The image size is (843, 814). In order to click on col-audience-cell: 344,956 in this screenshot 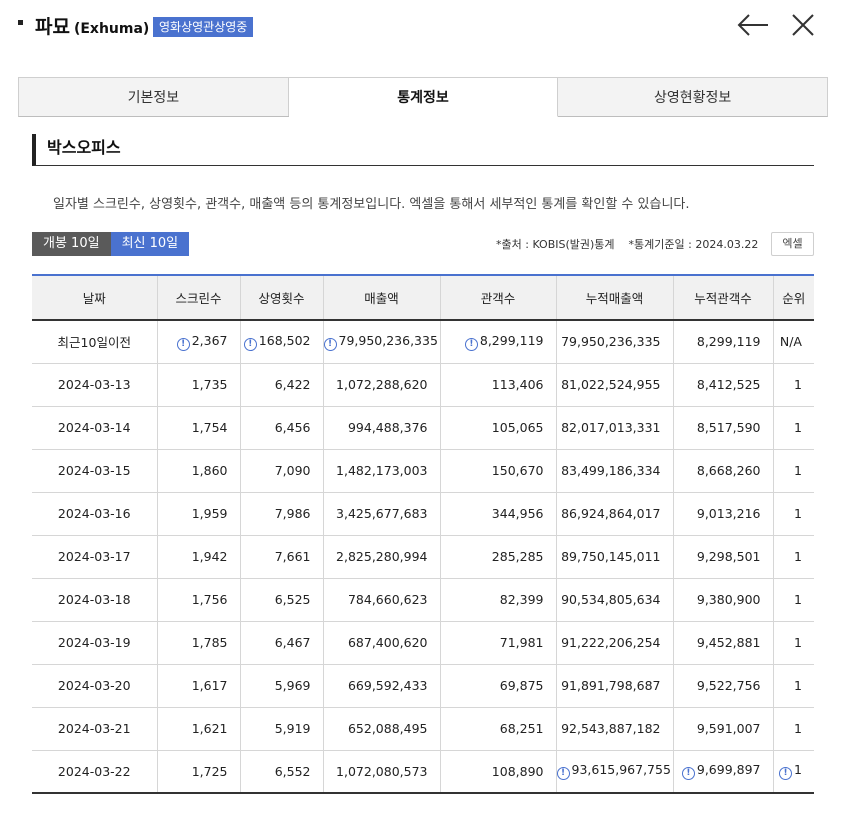, I will do `click(497, 514)`.